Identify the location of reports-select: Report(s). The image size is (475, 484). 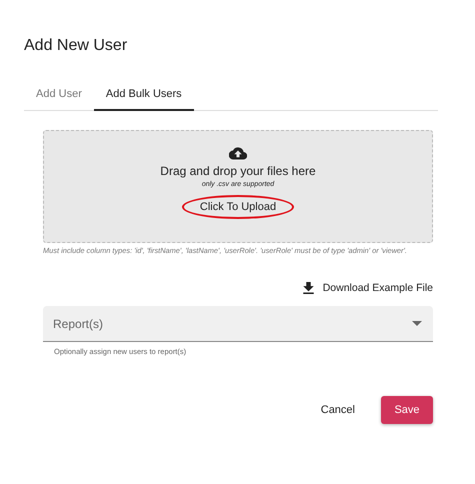
(238, 324).